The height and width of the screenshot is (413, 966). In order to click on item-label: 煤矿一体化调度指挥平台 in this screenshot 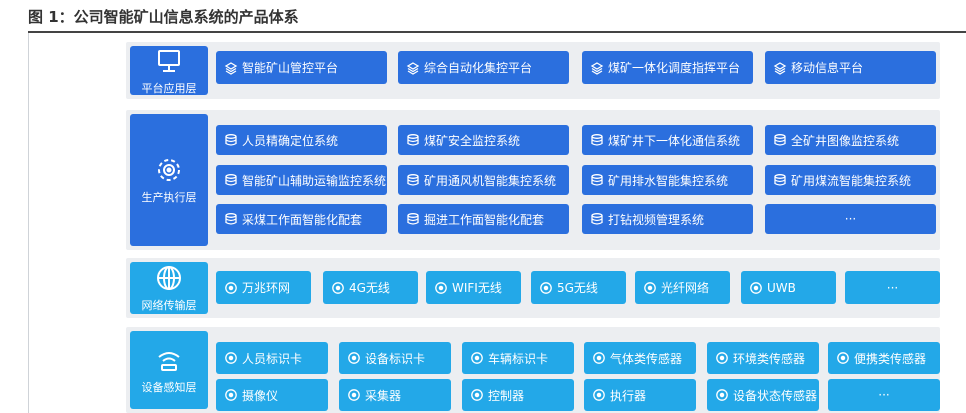, I will do `click(674, 68)`.